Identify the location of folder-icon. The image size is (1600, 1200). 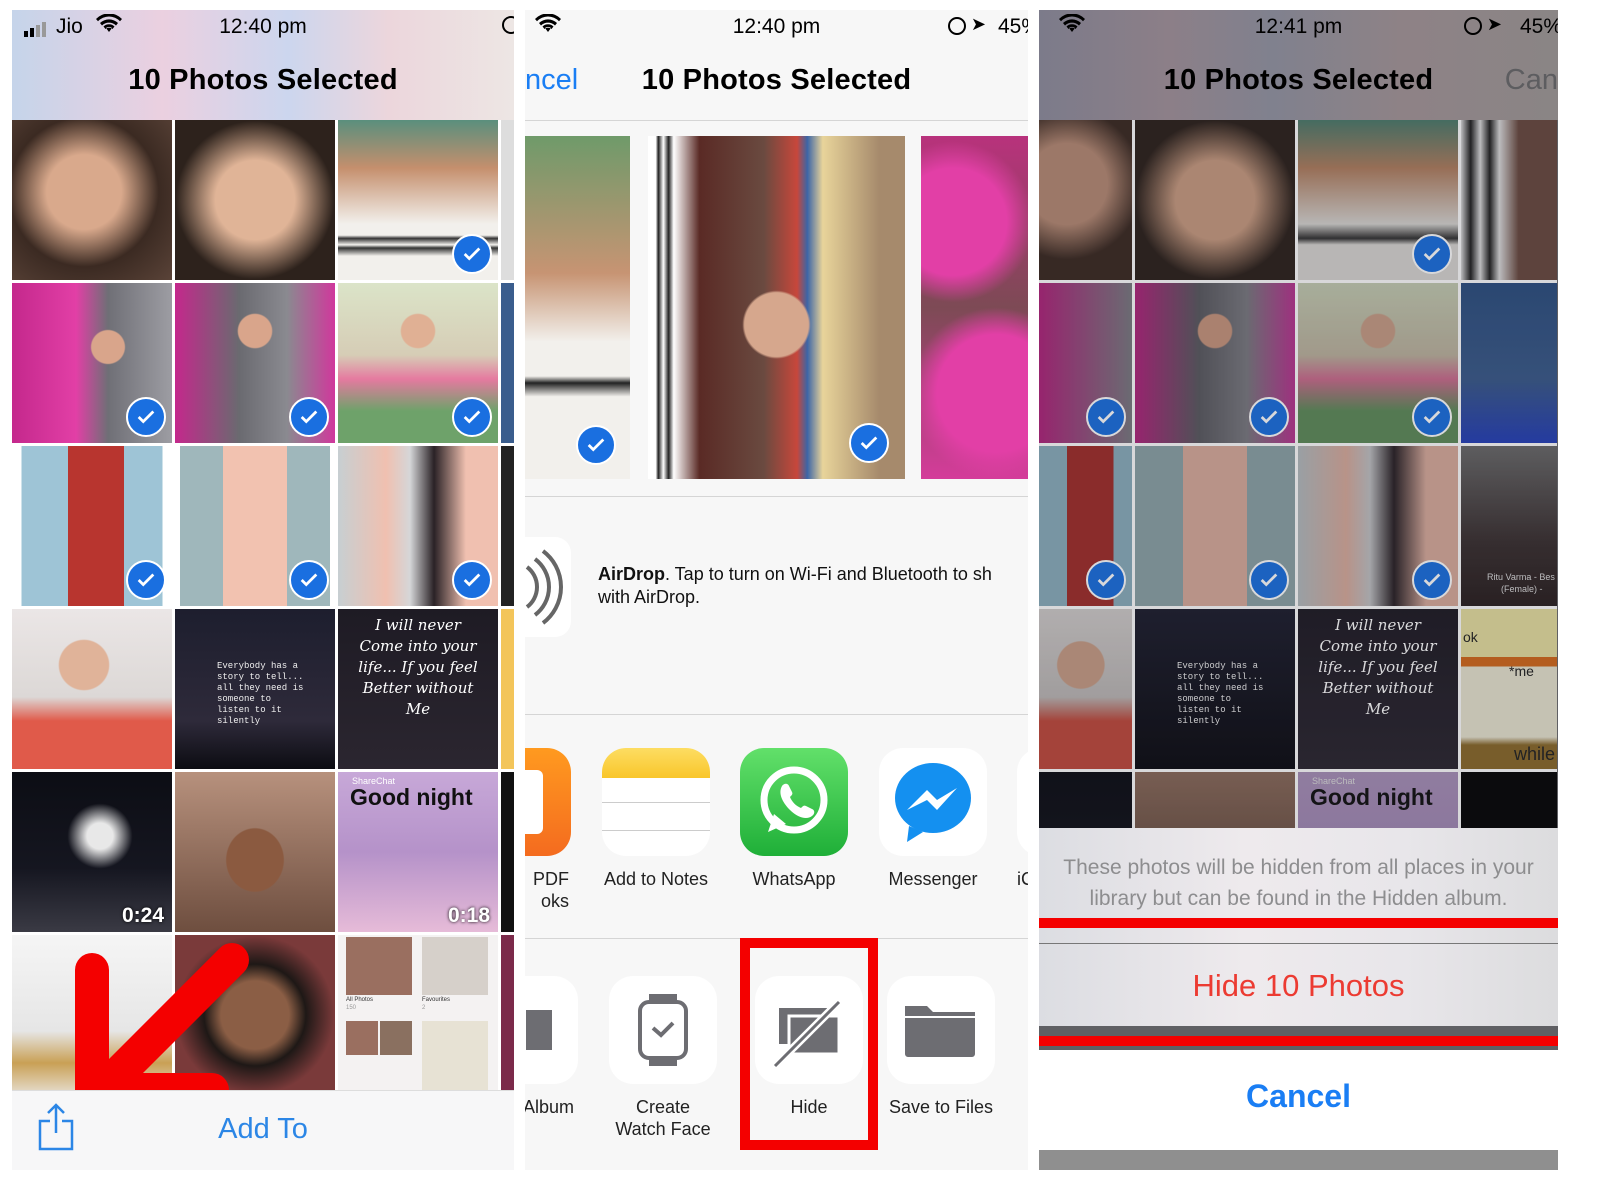
(941, 1030).